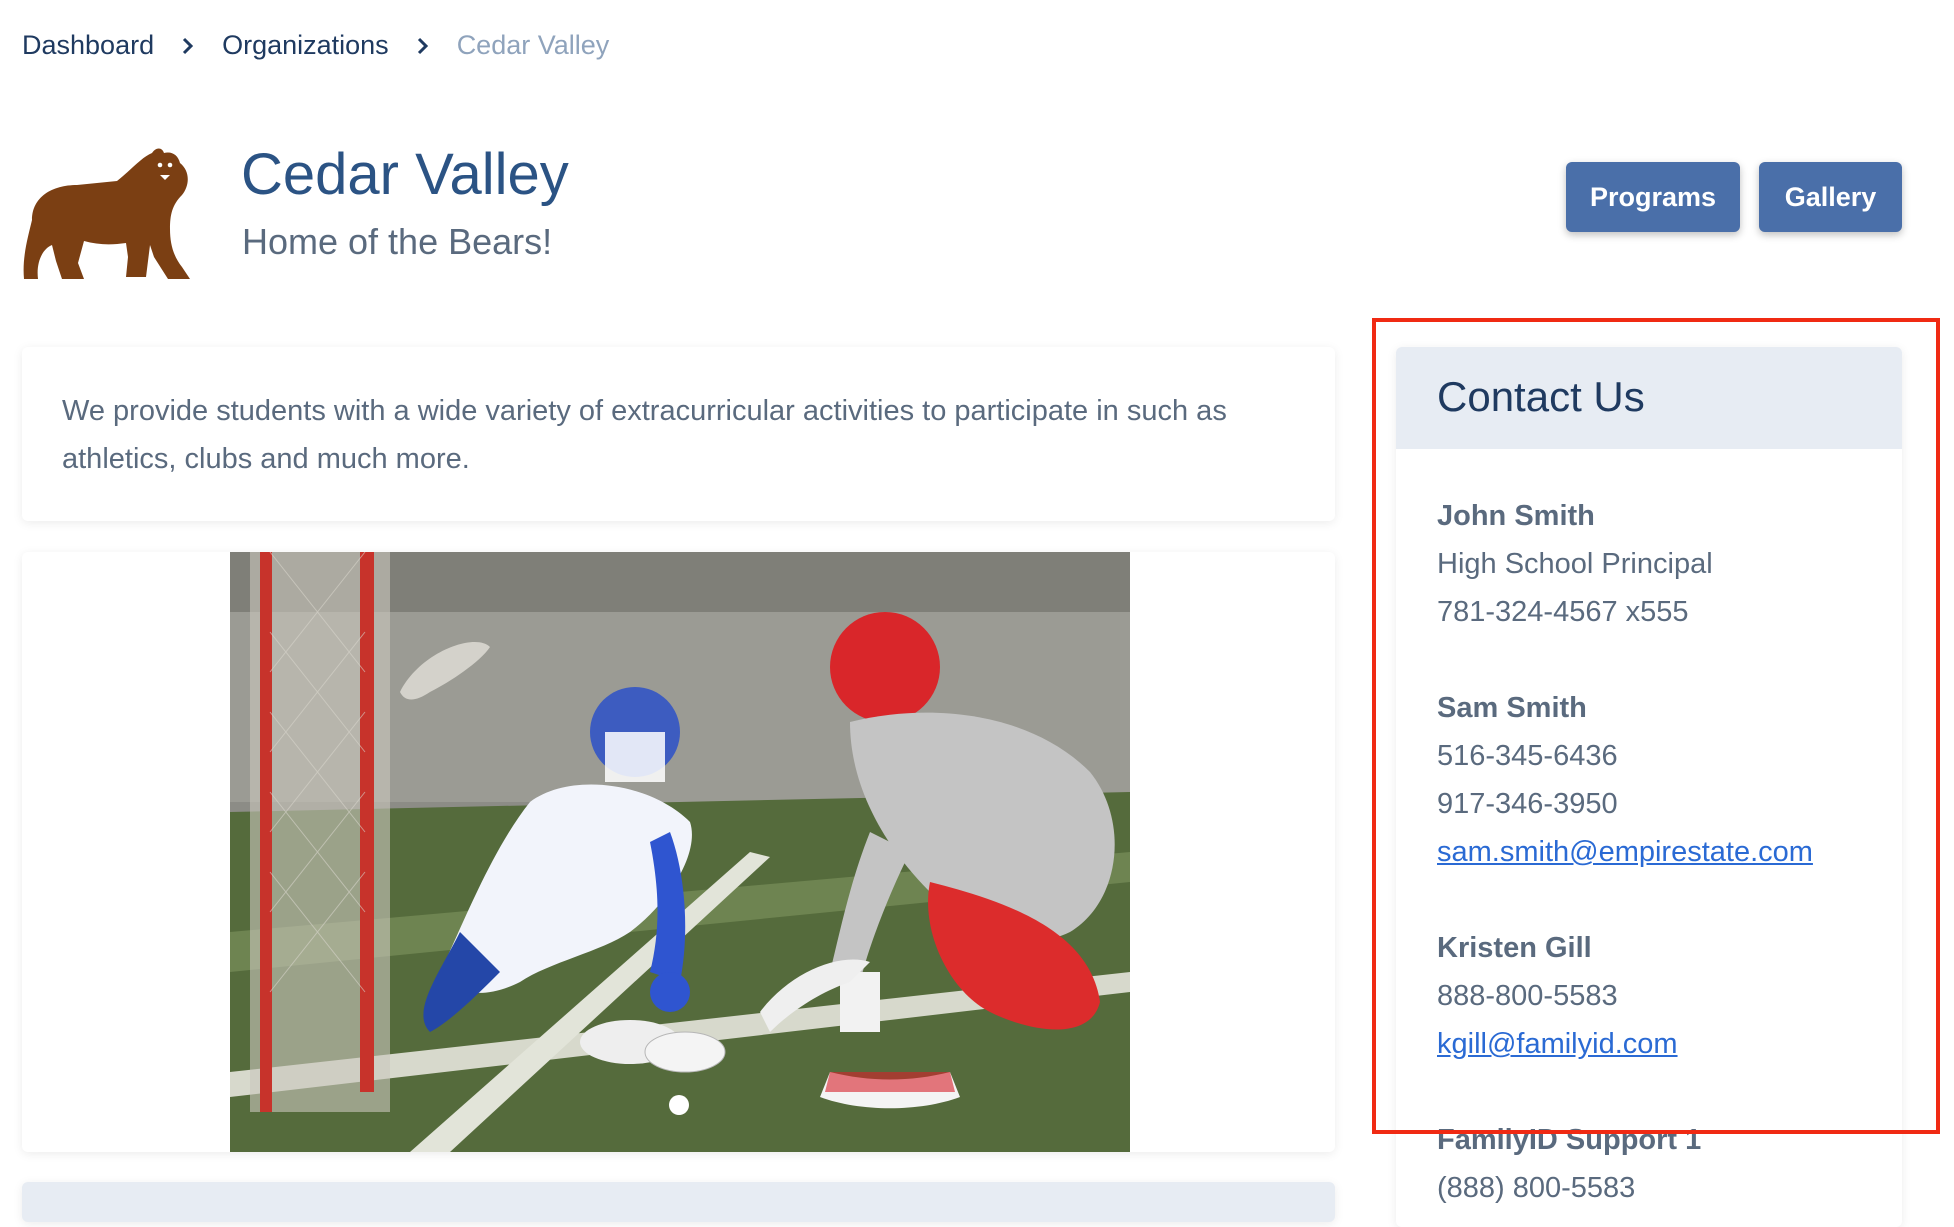 The height and width of the screenshot is (1227, 1954). I want to click on page-subtitle: Home of the Bears!, so click(397, 241).